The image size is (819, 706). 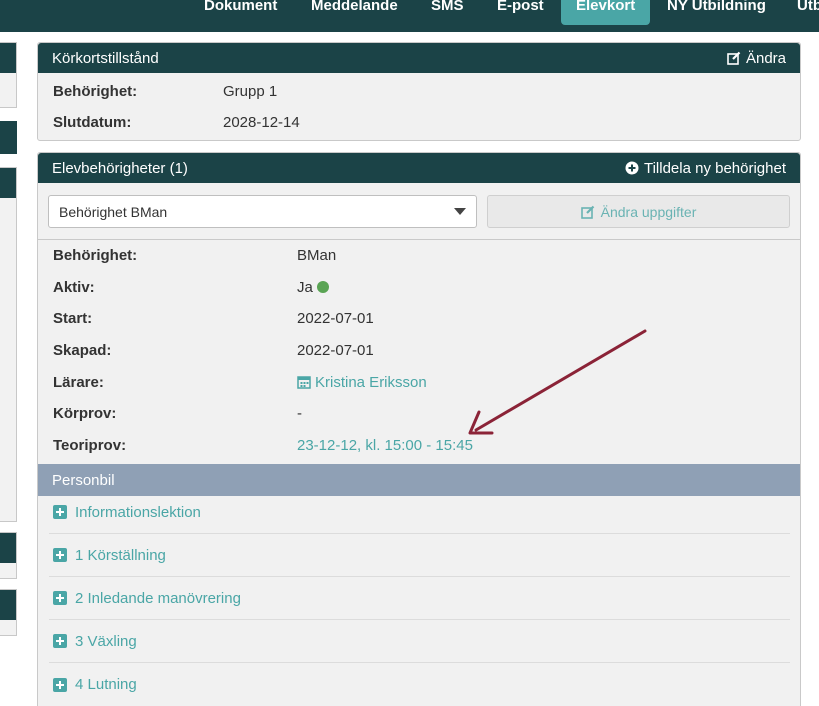 I want to click on license-row-behorighet: Behörighet: Grupp 1, so click(x=165, y=91).